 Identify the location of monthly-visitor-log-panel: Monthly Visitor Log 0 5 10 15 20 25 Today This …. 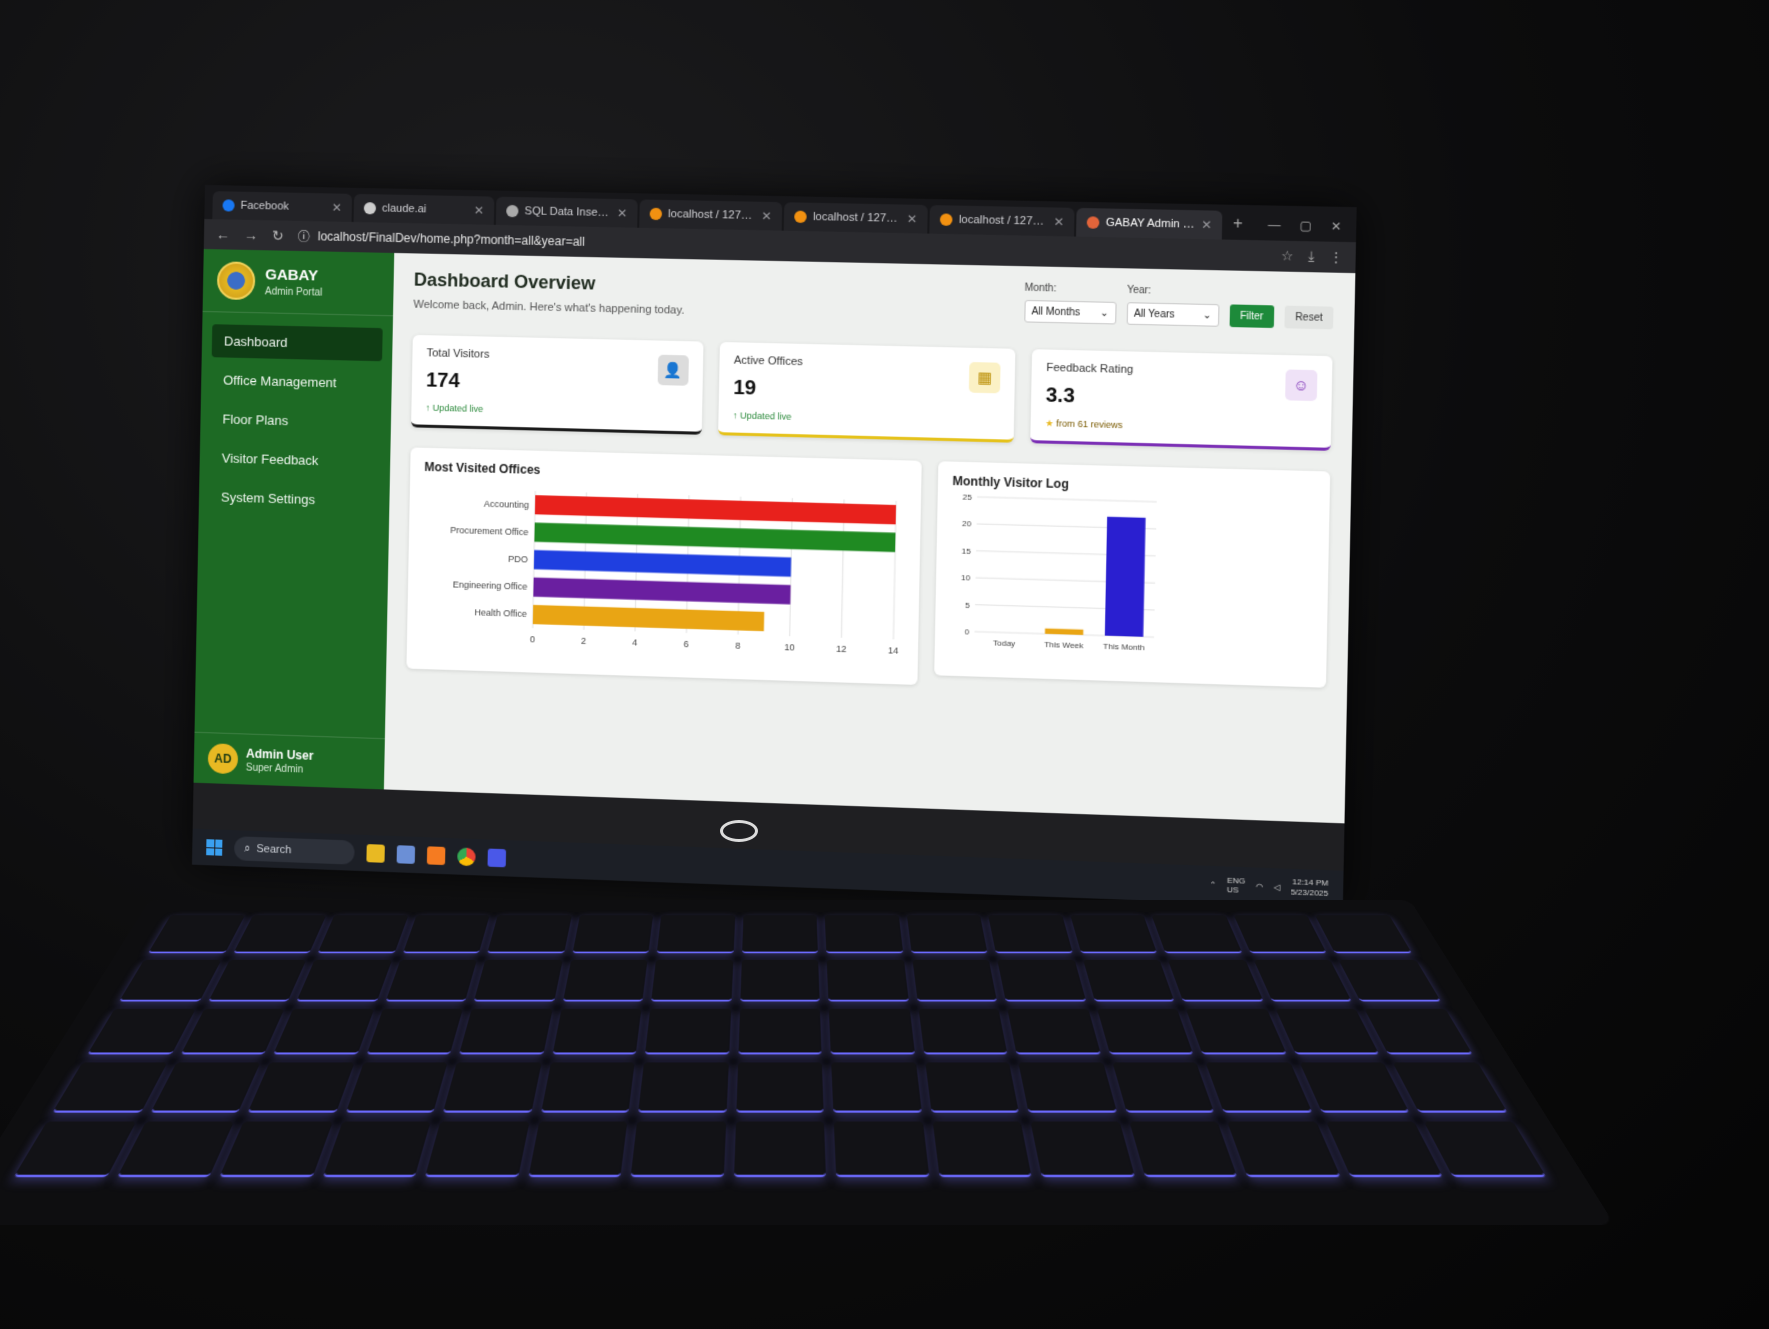
(1132, 574).